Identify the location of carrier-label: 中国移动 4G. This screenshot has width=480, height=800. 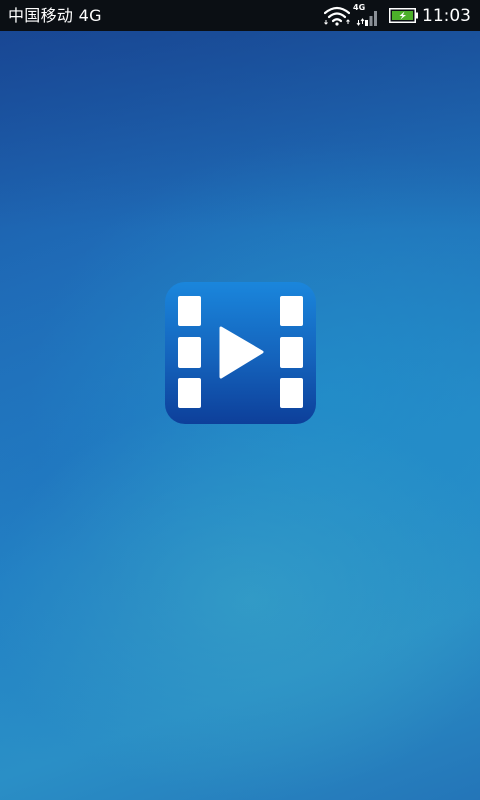
(55, 15).